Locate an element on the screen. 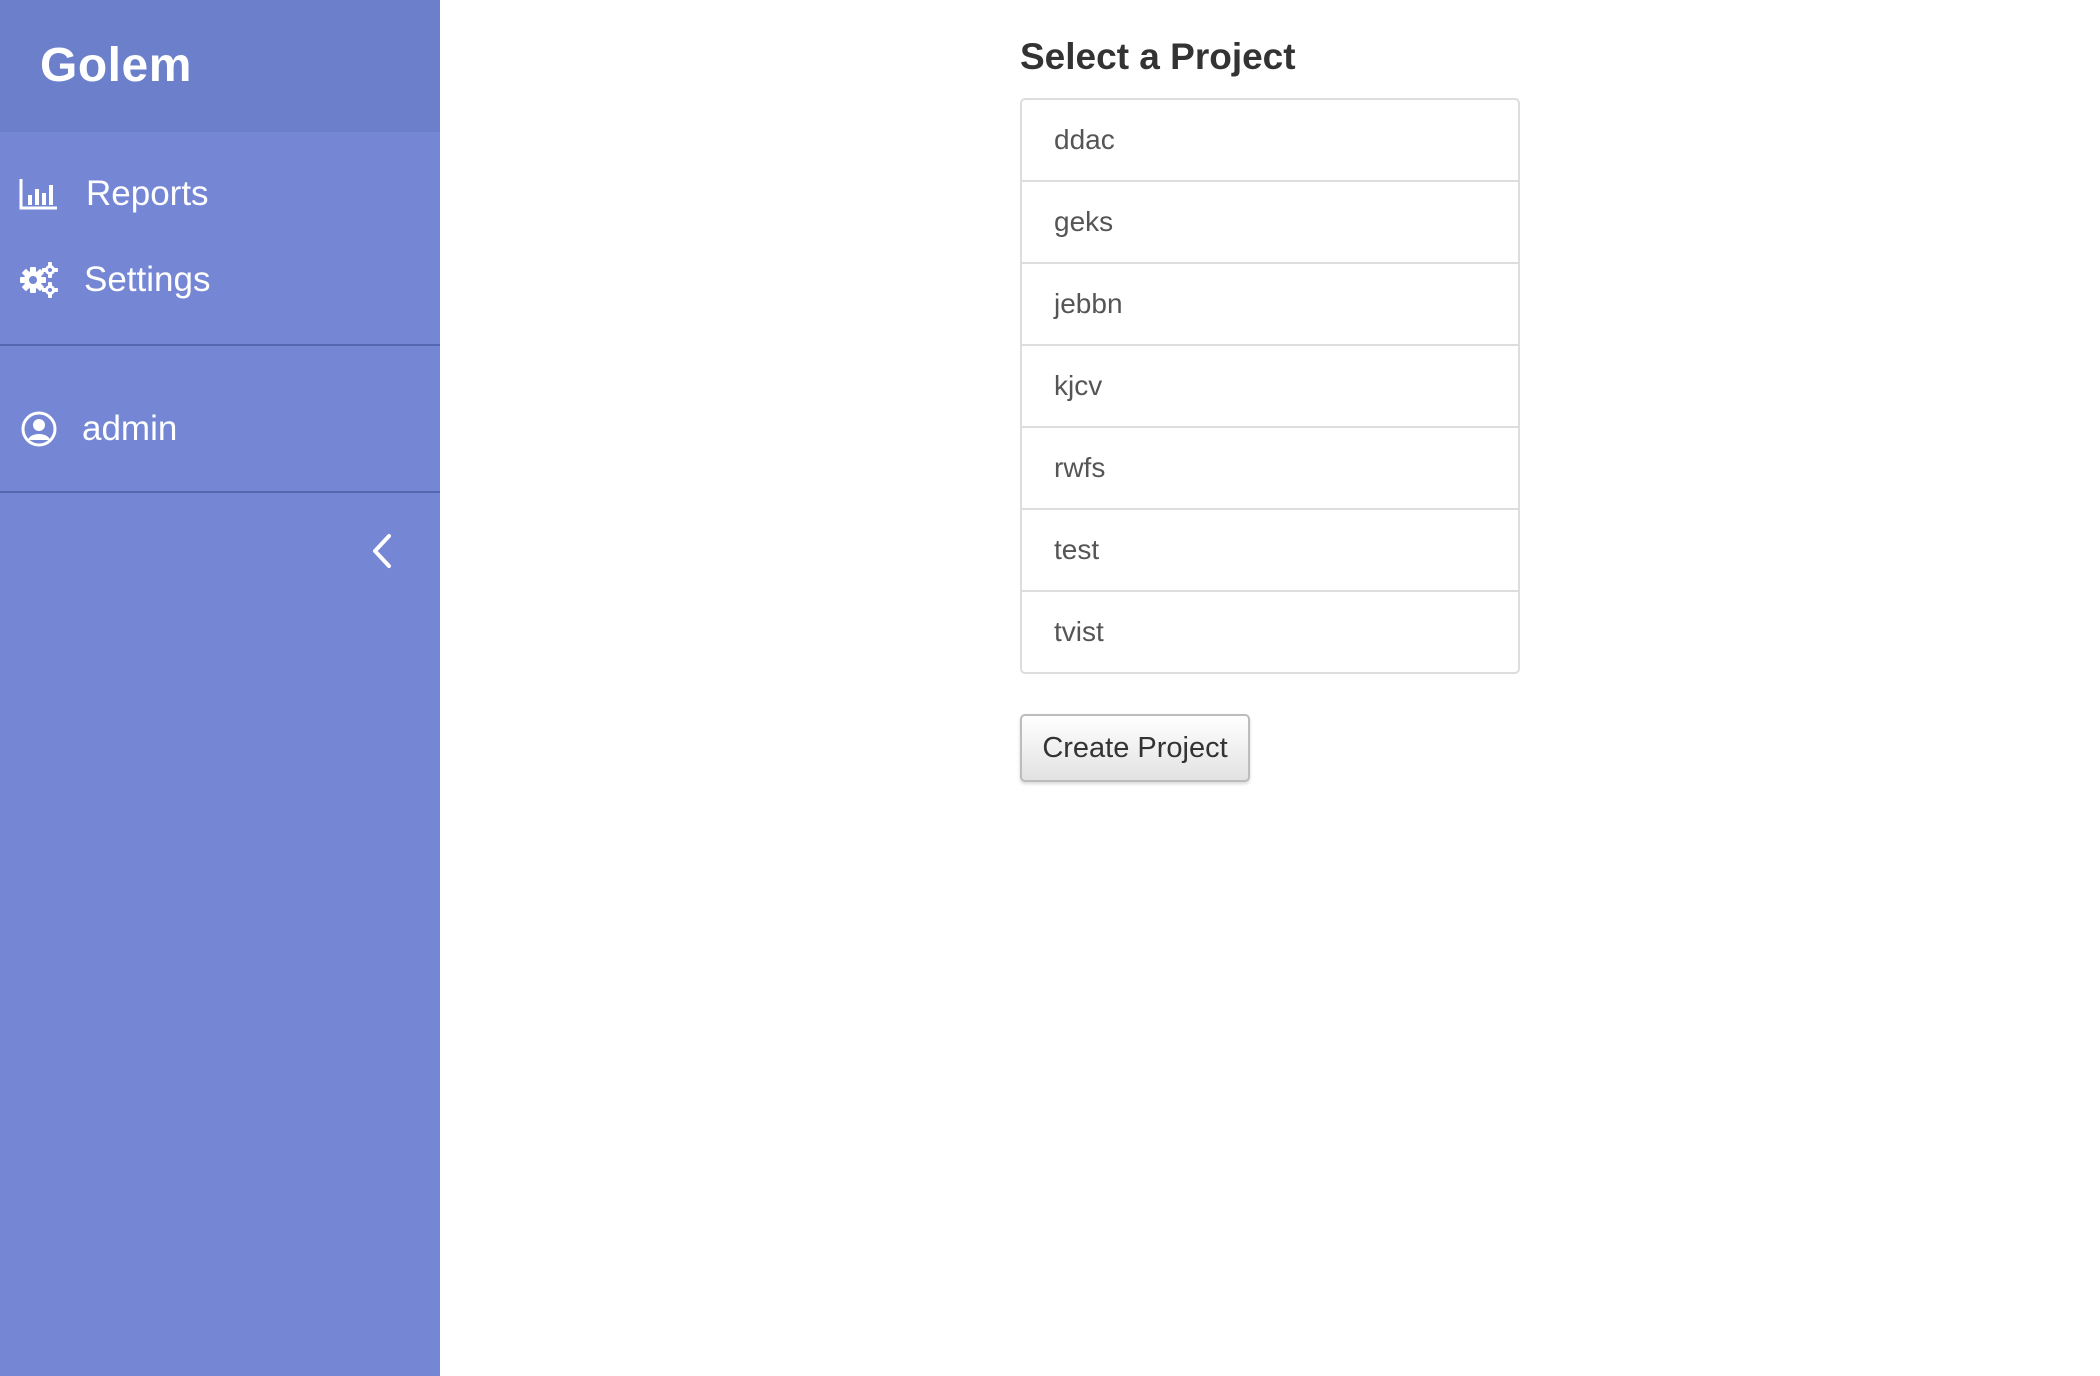 The height and width of the screenshot is (1376, 2100). gears-icon is located at coordinates (39, 280).